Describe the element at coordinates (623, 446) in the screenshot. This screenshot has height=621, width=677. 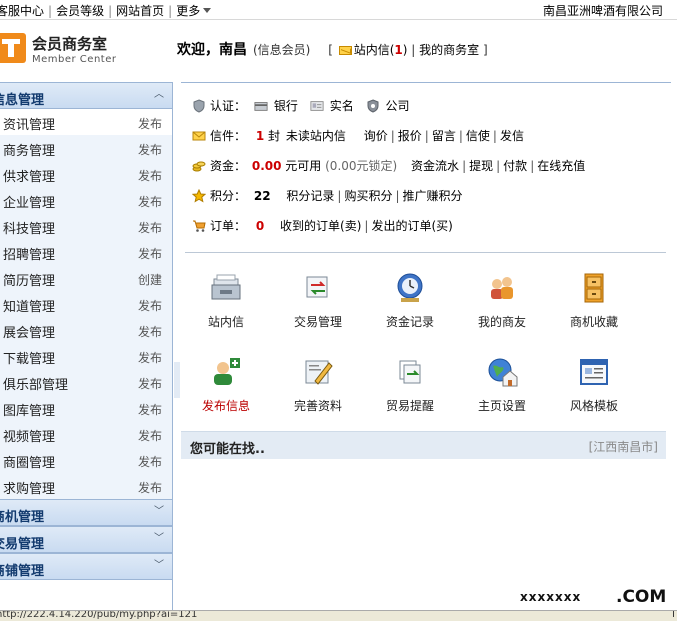
I see `suggestions-location: [江西南昌市]` at that location.